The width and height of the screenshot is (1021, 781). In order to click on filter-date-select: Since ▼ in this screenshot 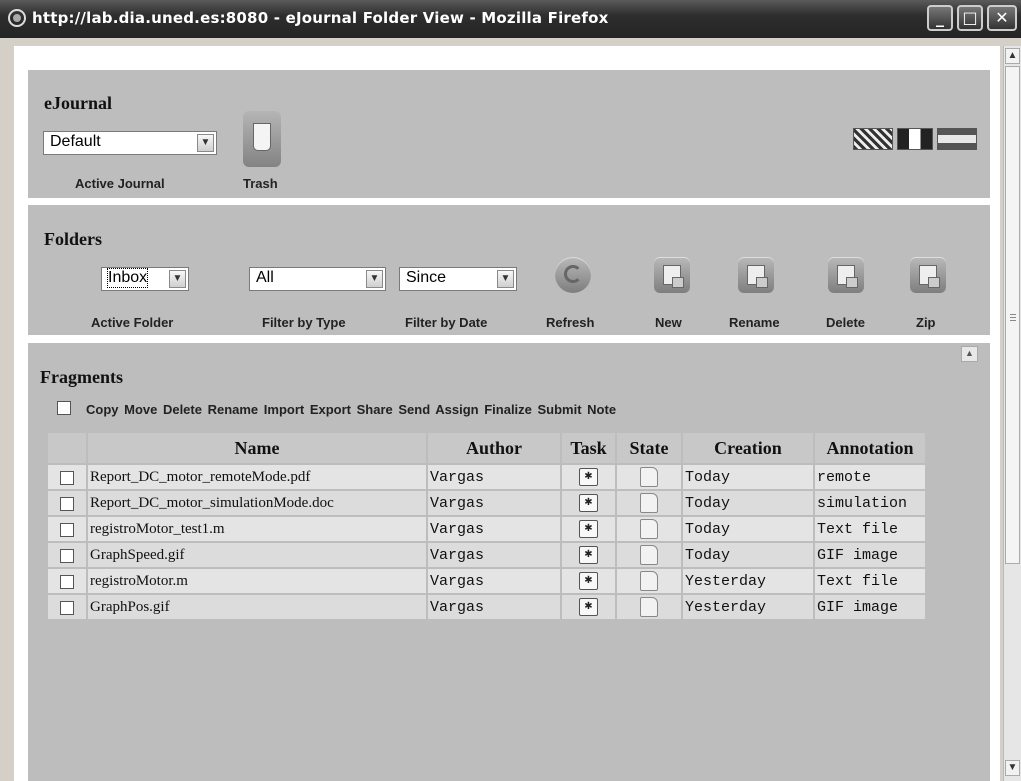, I will do `click(458, 279)`.